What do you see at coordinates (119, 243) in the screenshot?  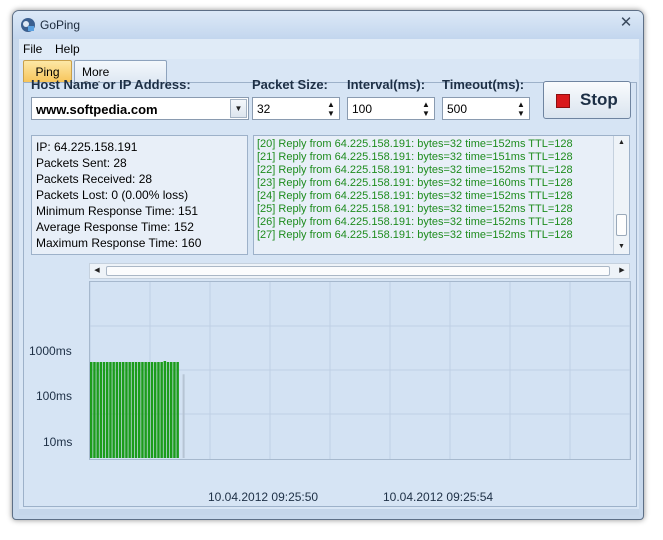 I see `stat-max-response: Maximum Response Time: 160` at bounding box center [119, 243].